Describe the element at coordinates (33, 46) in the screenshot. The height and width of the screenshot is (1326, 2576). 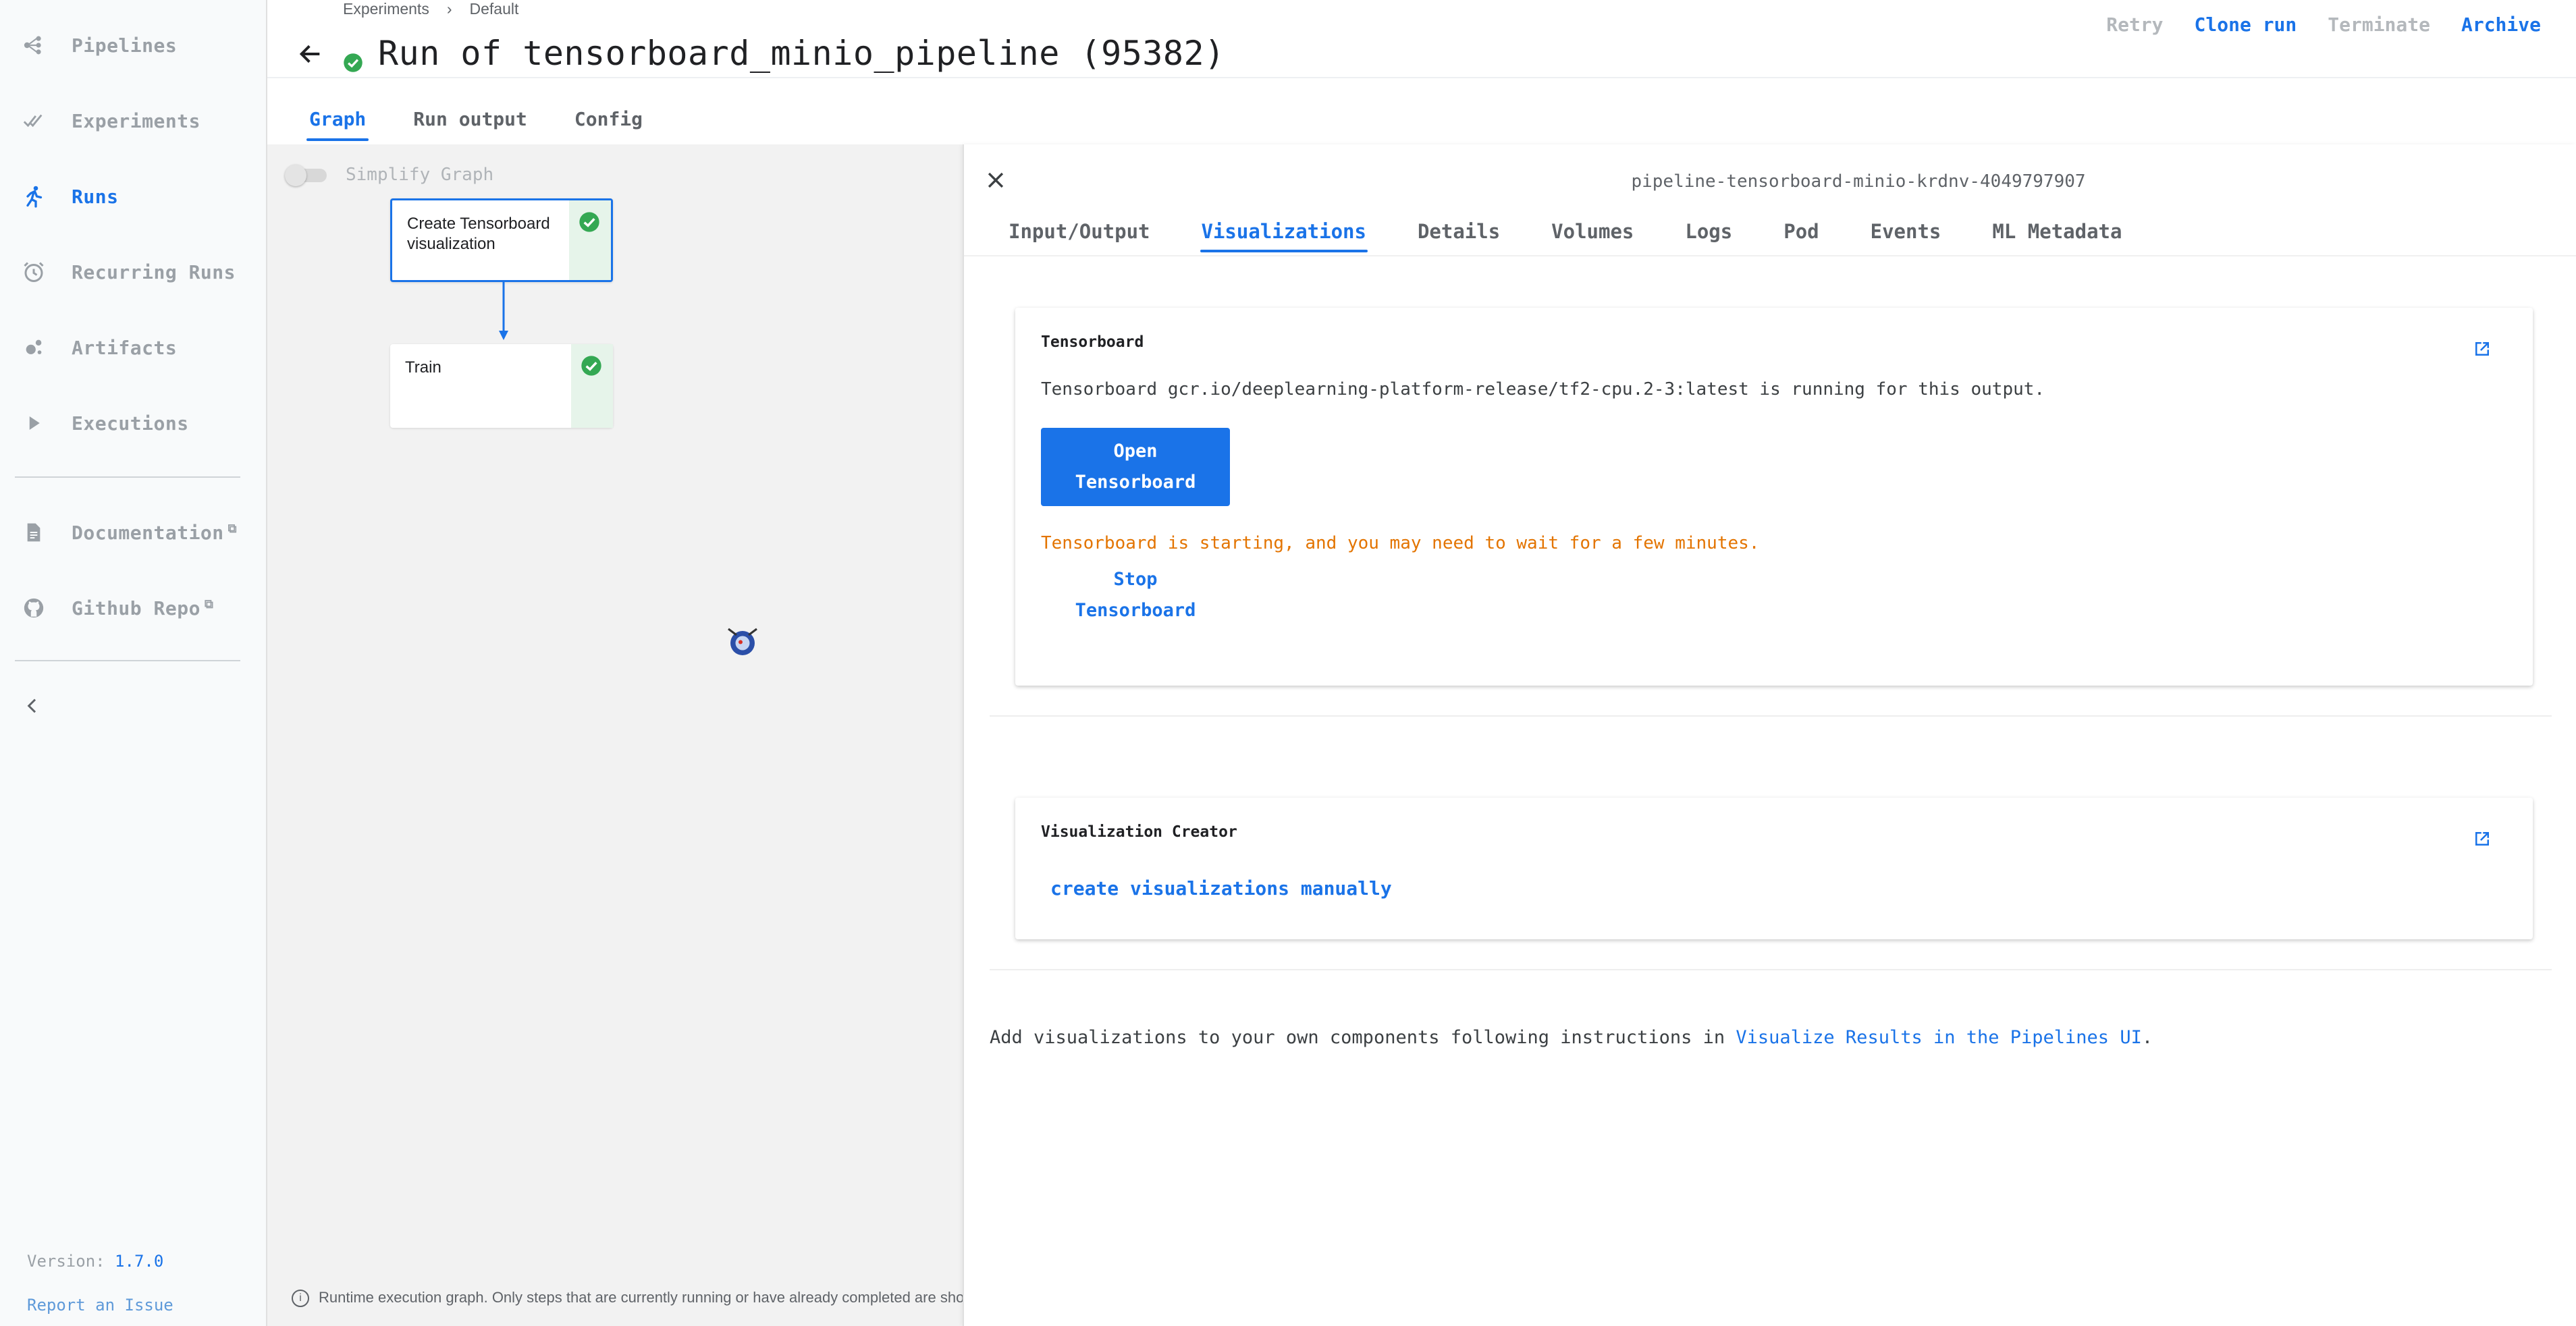
I see `pipelines-icon` at that location.